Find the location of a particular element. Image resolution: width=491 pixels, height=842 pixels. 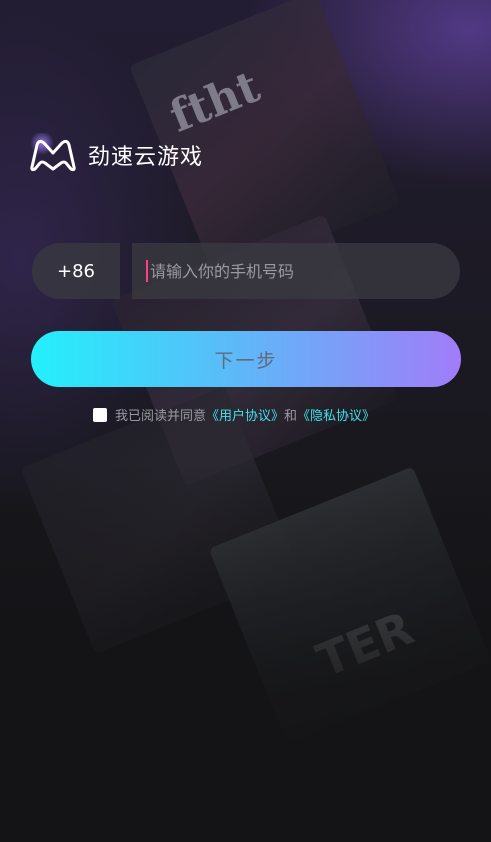

text-caret is located at coordinates (147, 271).